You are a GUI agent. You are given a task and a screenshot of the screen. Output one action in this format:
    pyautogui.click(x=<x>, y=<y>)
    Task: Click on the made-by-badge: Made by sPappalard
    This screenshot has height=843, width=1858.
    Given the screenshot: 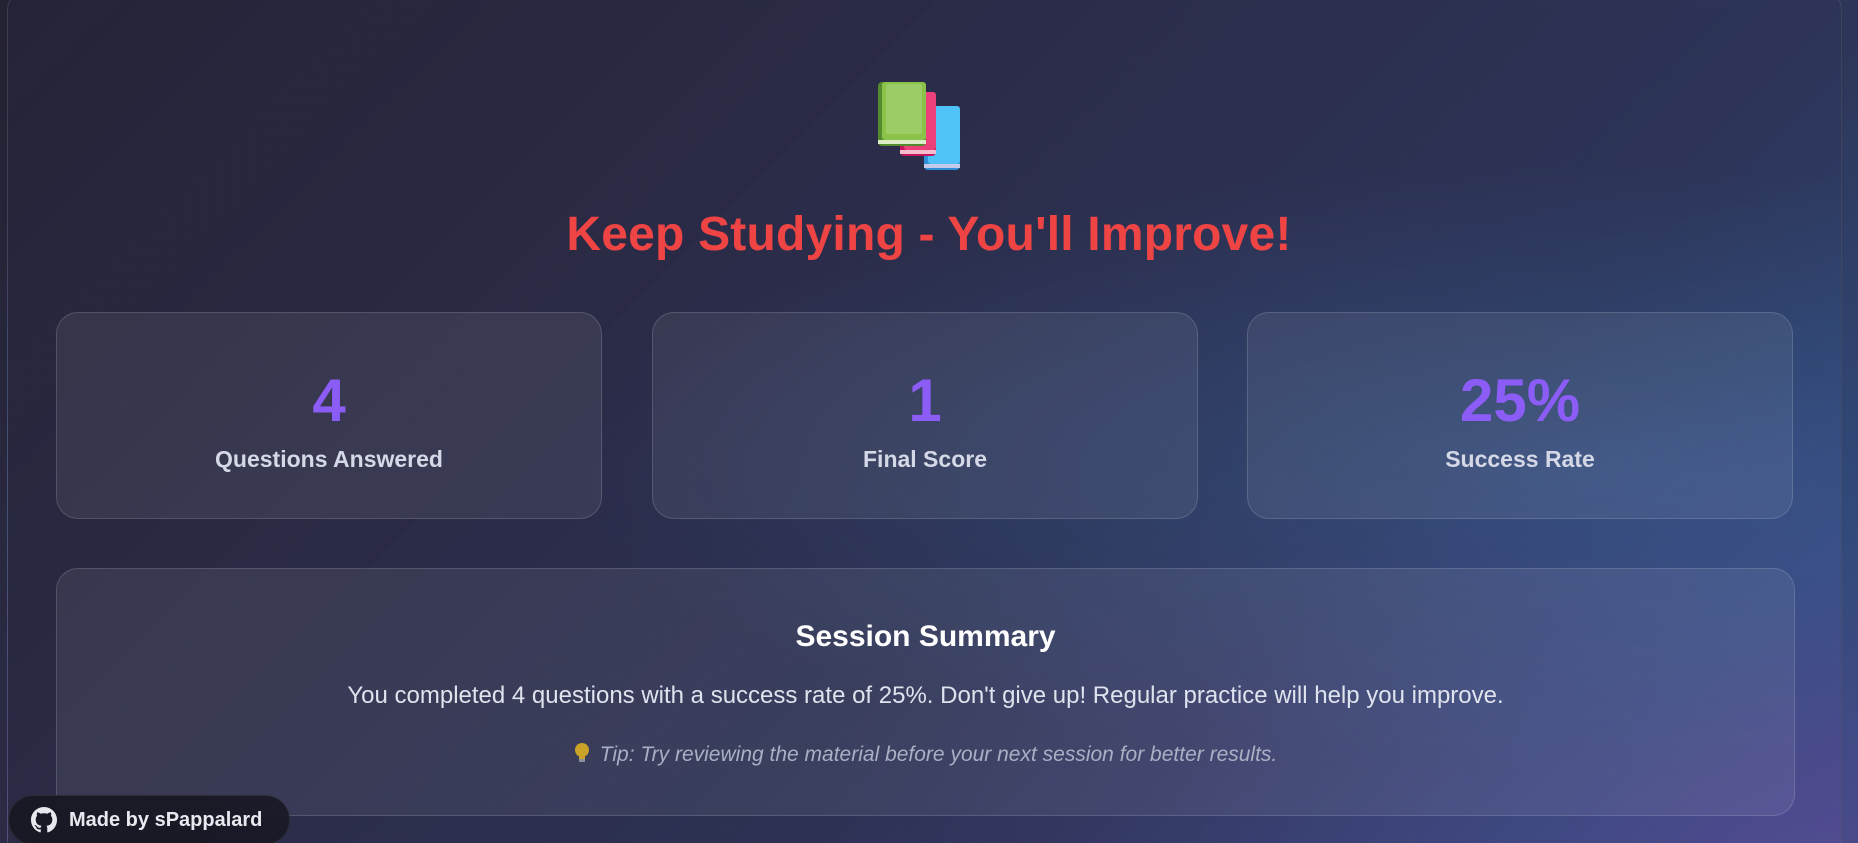 What is the action you would take?
    pyautogui.click(x=149, y=819)
    